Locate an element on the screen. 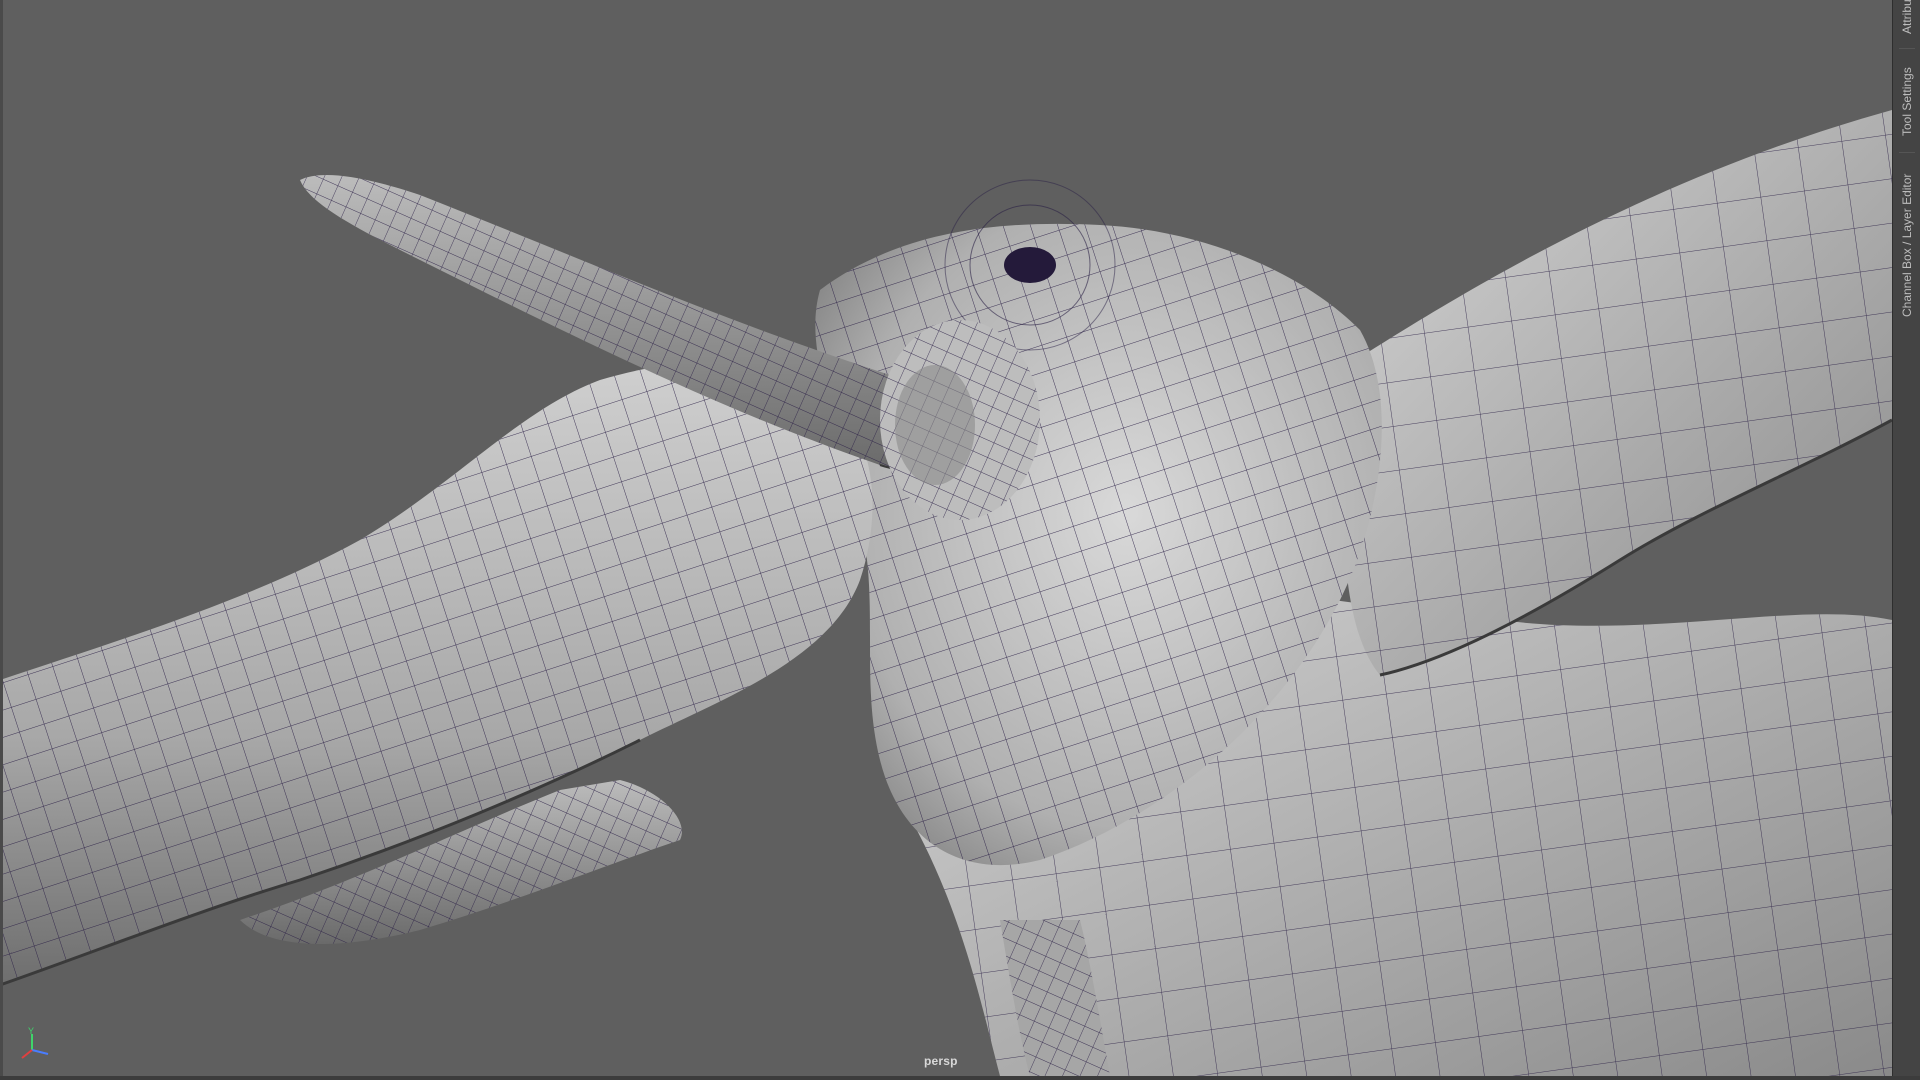  eye-socket is located at coordinates (1030, 265).